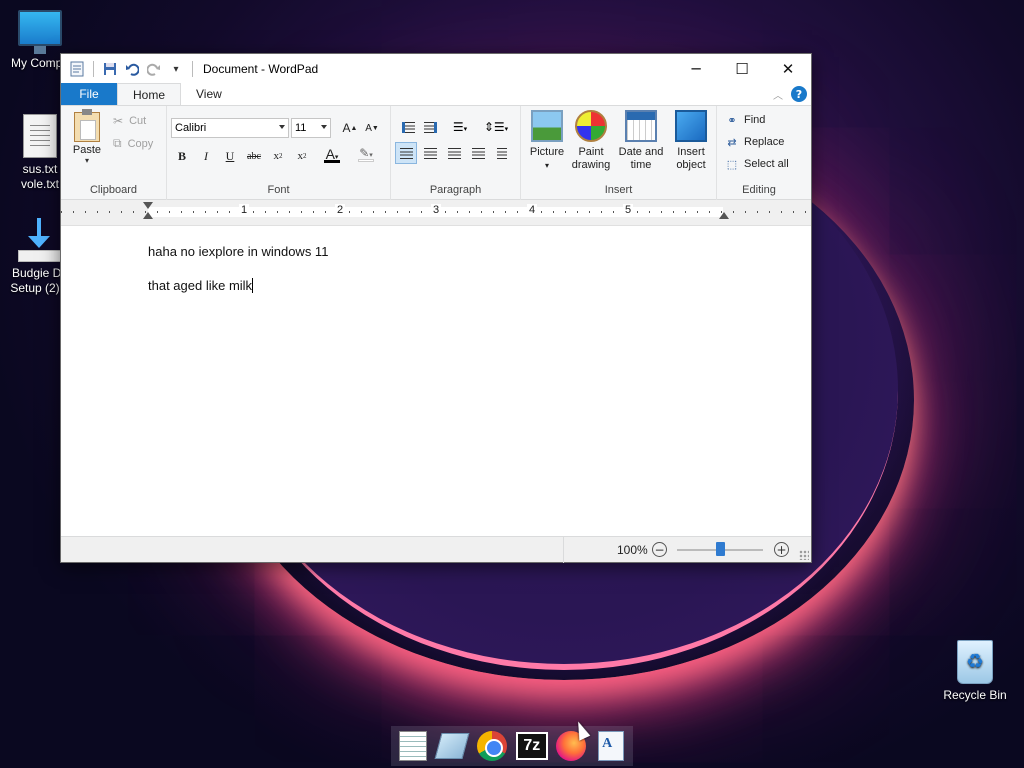  Describe the element at coordinates (591, 165) in the screenshot. I see `paint-label: drawing` at that location.